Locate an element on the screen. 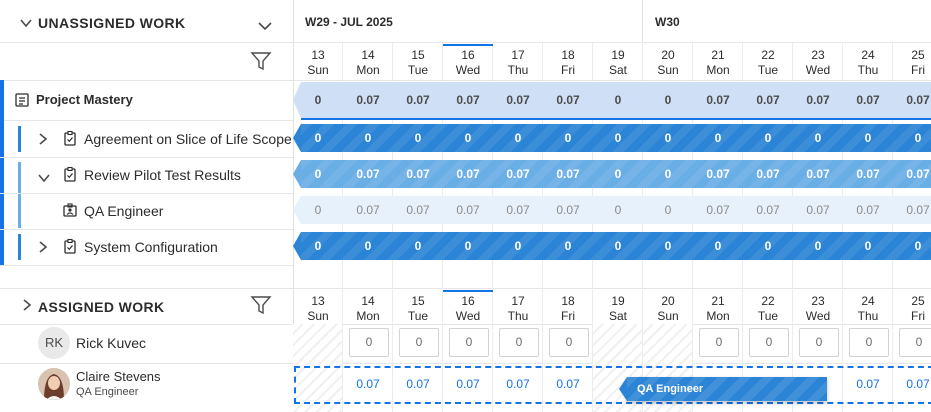 The image size is (931, 412). unassigned-title: UNASSIGNED WORK is located at coordinates (112, 23).